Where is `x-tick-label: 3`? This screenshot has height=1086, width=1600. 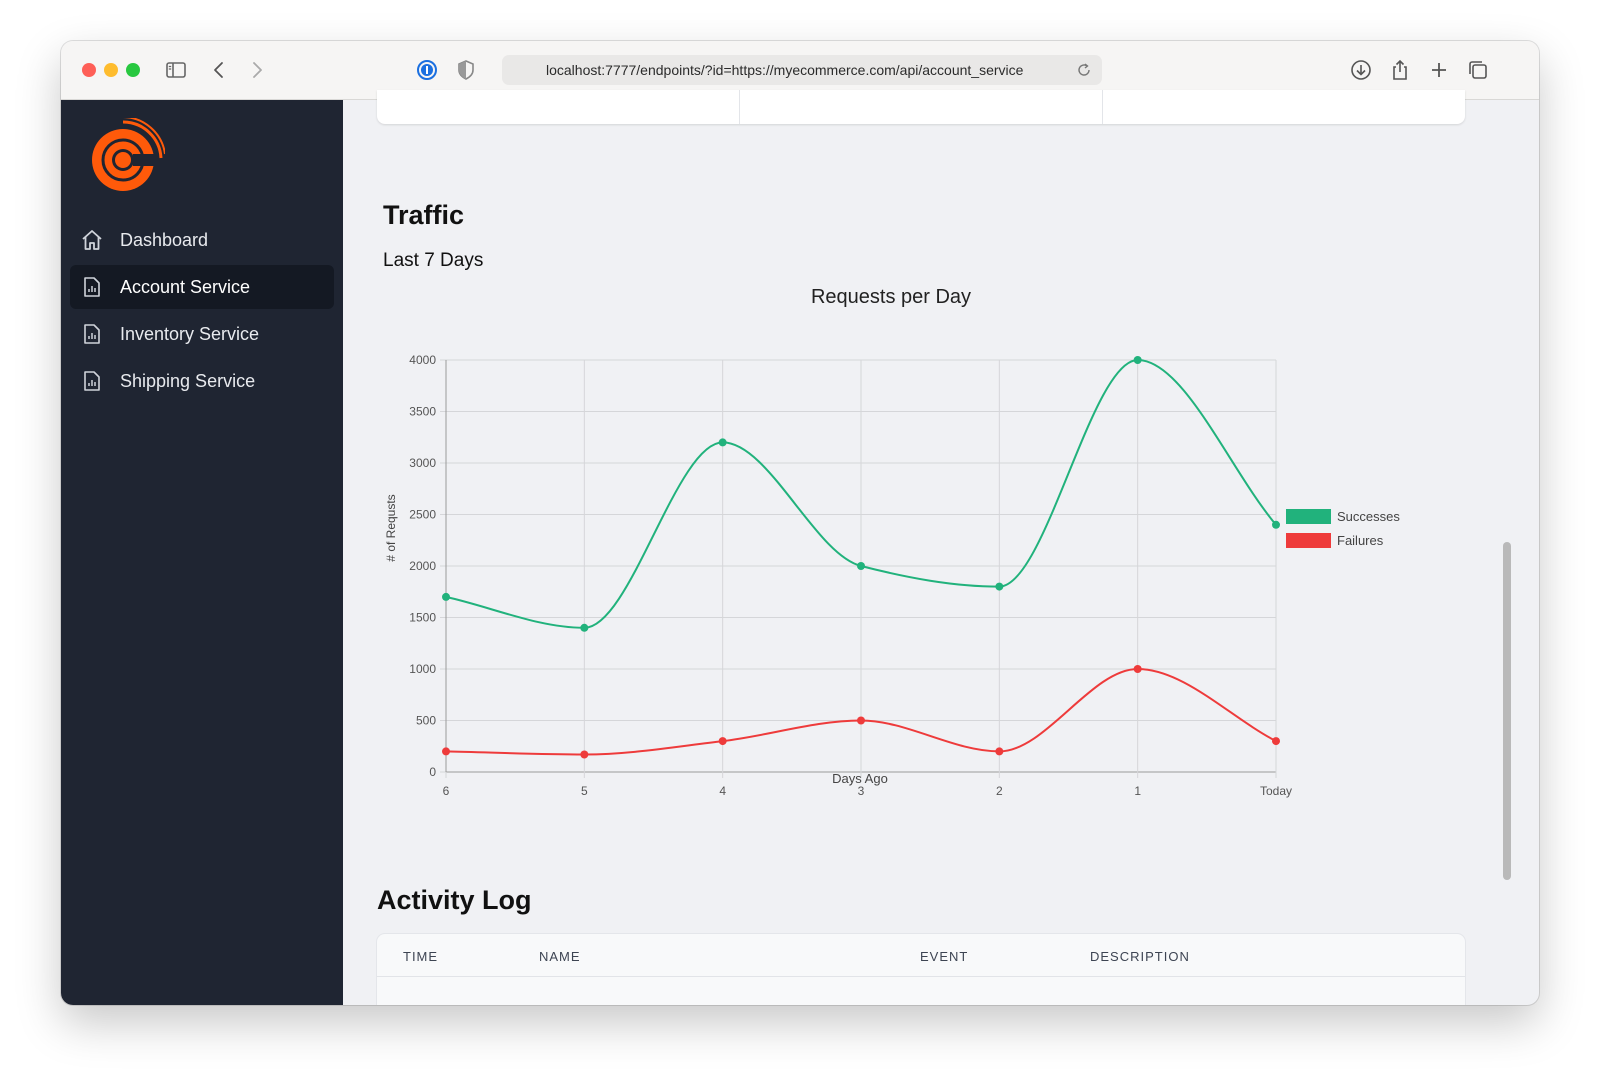
x-tick-label: 3 is located at coordinates (861, 791).